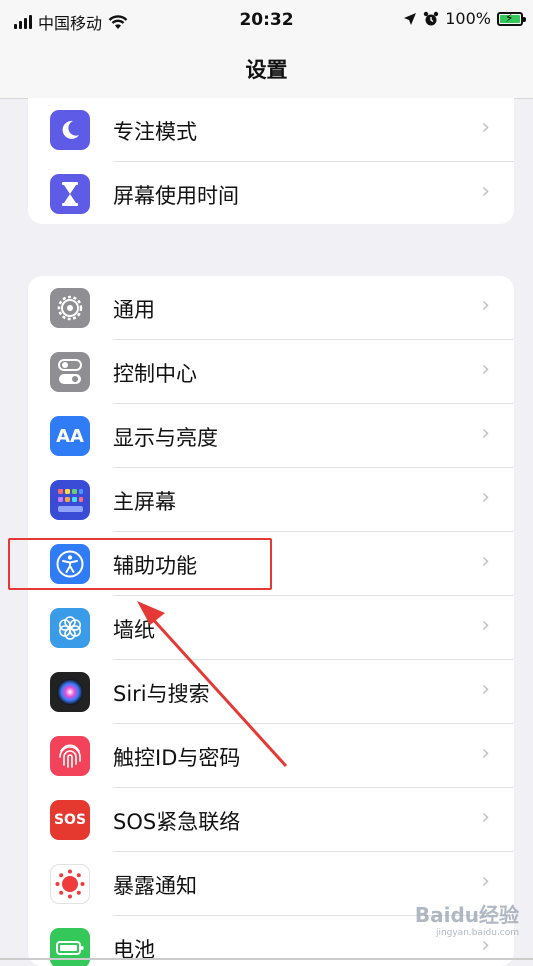  What do you see at coordinates (477, 933) in the screenshot?
I see `watermark-subtext: jingyan.baidu.com` at bounding box center [477, 933].